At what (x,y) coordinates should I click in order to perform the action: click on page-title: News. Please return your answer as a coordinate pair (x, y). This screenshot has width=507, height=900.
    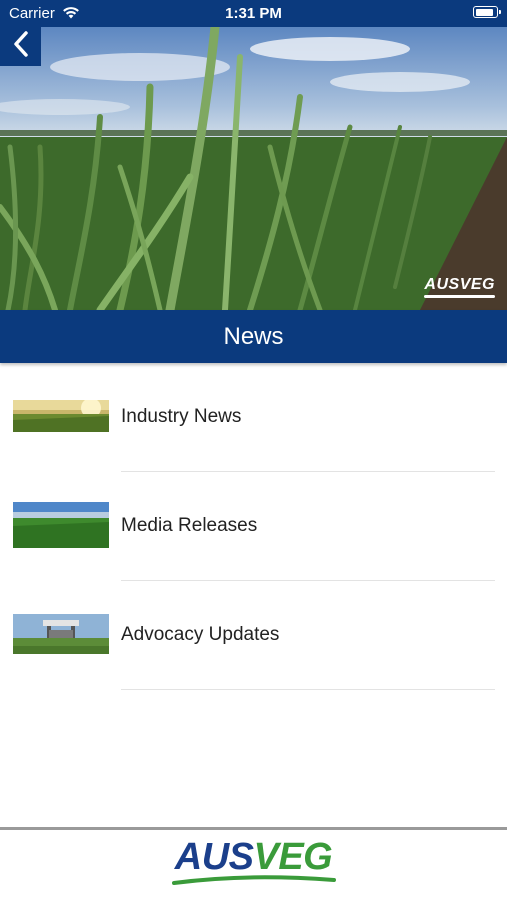
    Looking at the image, I should click on (253, 336).